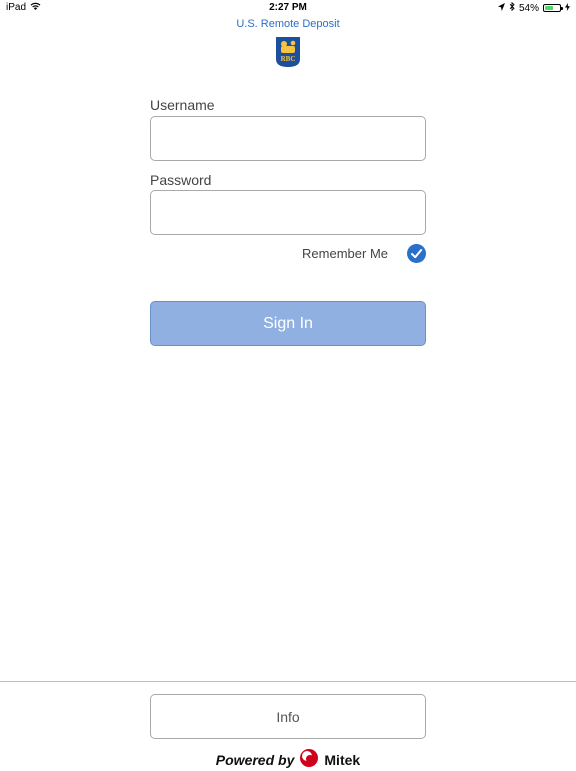 The height and width of the screenshot is (771, 576). I want to click on rbc-logo: RBC, so click(288, 52).